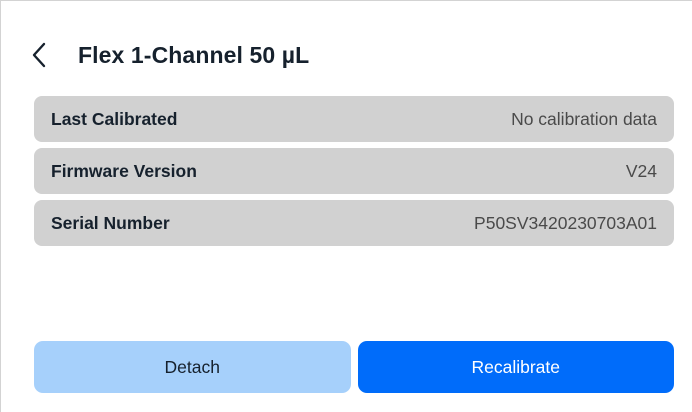 The image size is (692, 412). I want to click on firmware-version-label: Firmware Version, so click(124, 170).